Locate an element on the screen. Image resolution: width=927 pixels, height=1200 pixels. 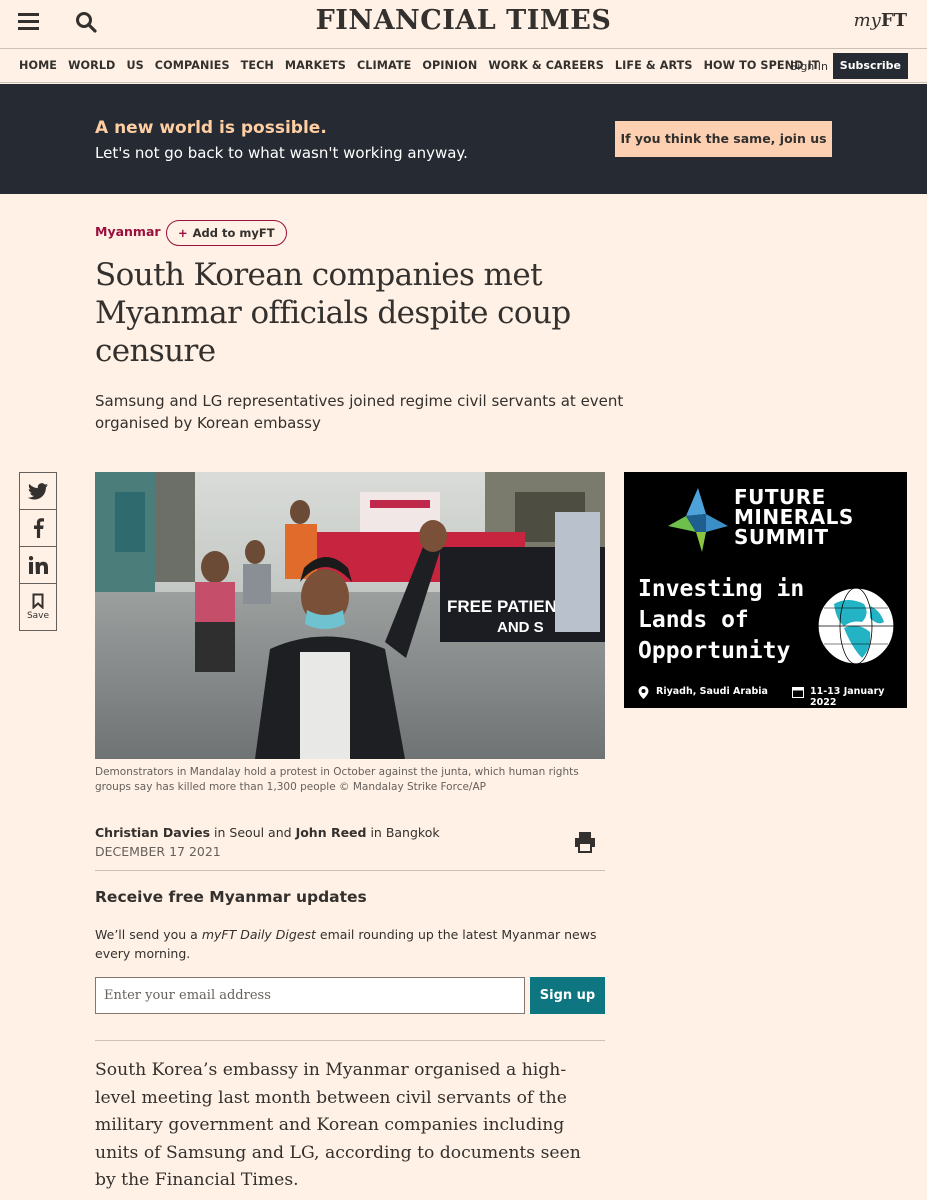
newsletter-text: We’ll send you a is located at coordinates (148, 934).